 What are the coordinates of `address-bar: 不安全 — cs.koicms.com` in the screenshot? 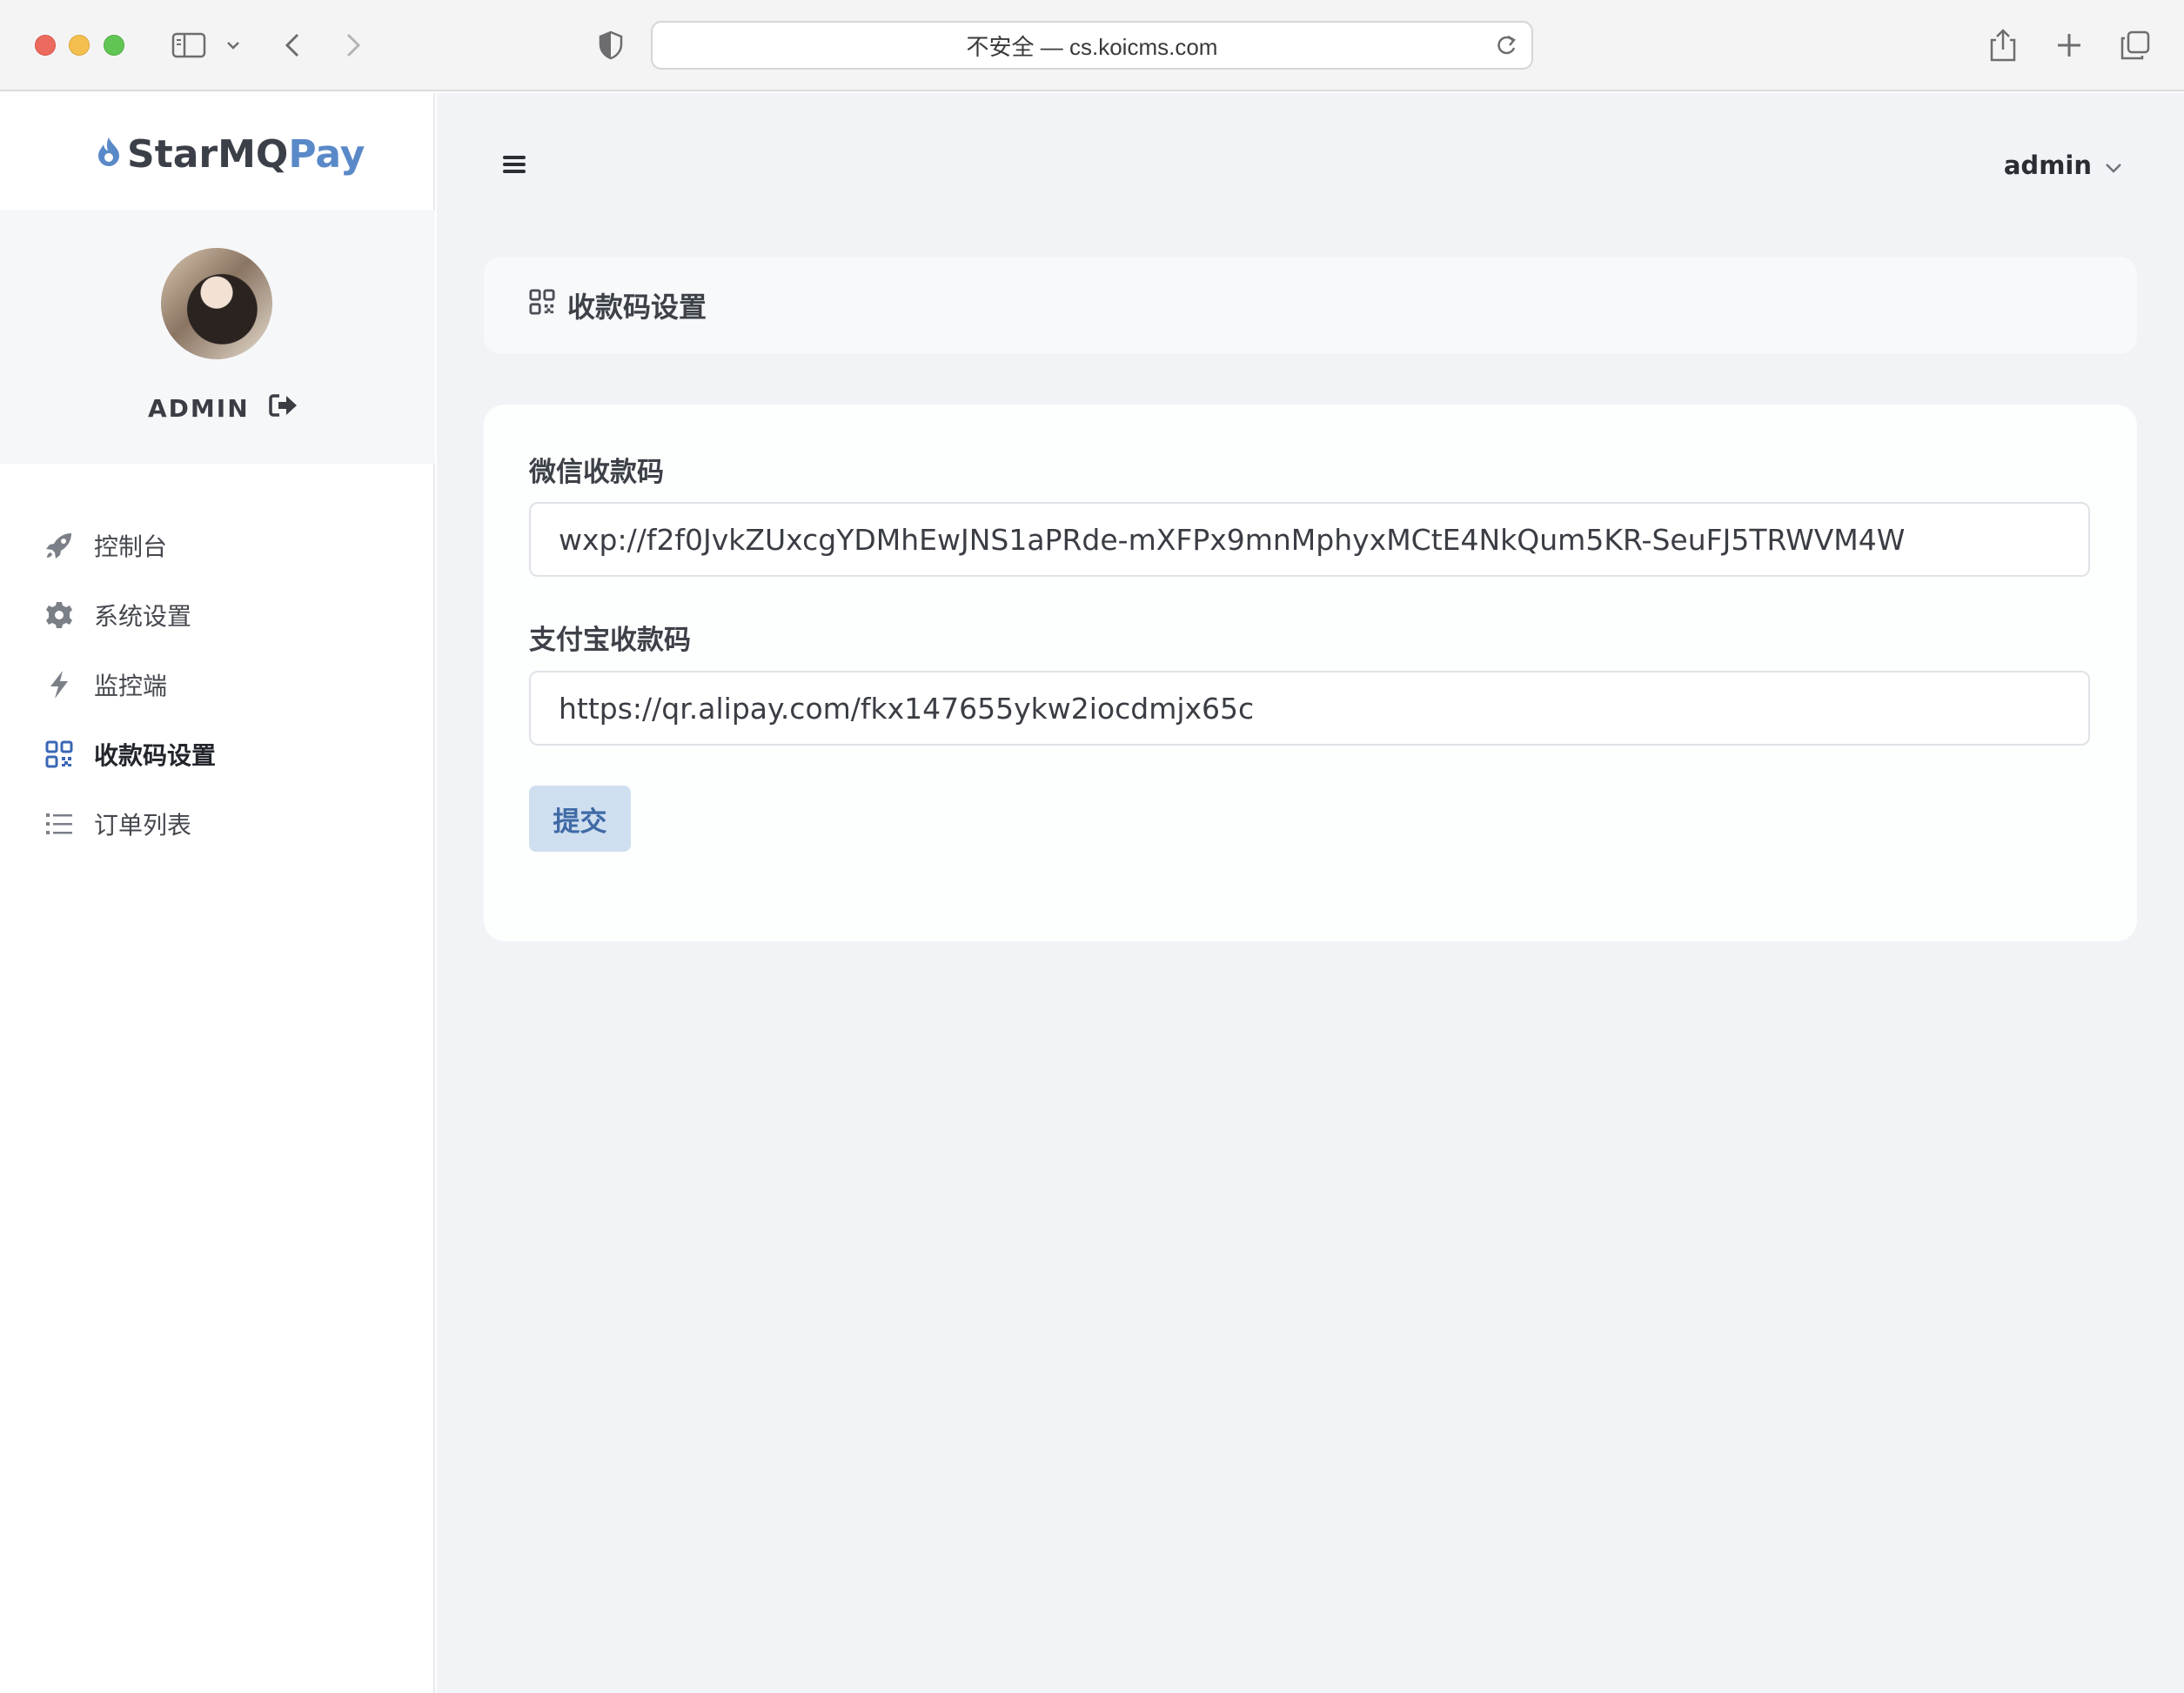 It's located at (1092, 45).